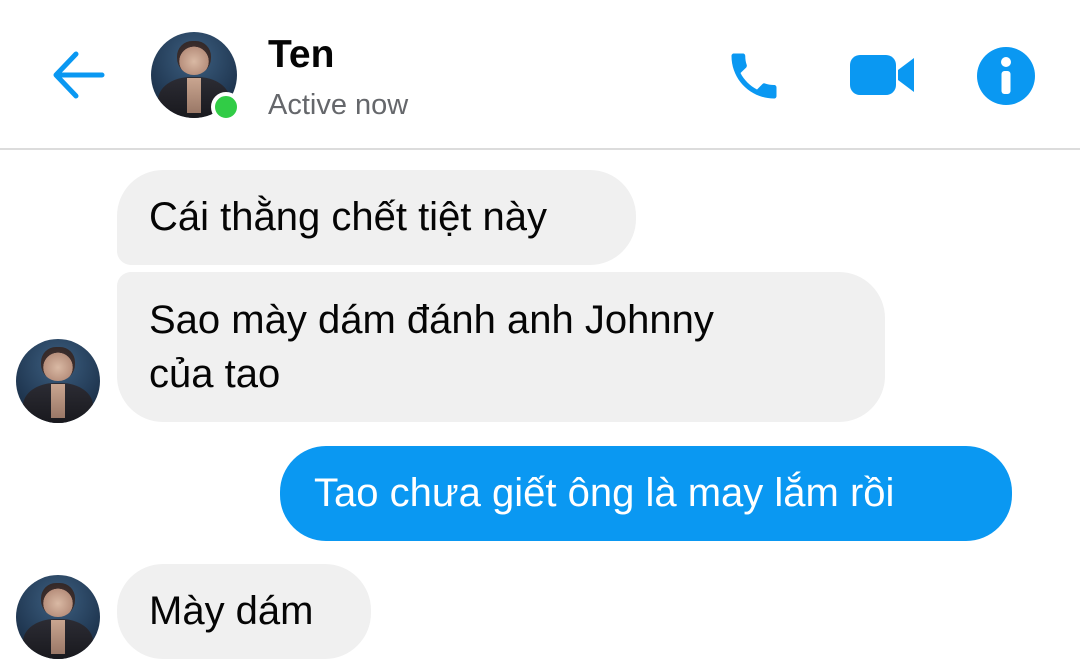 This screenshot has width=1080, height=663. Describe the element at coordinates (604, 493) in the screenshot. I see `message-text: Tao chưa giết ông là may lắm rồi` at that location.